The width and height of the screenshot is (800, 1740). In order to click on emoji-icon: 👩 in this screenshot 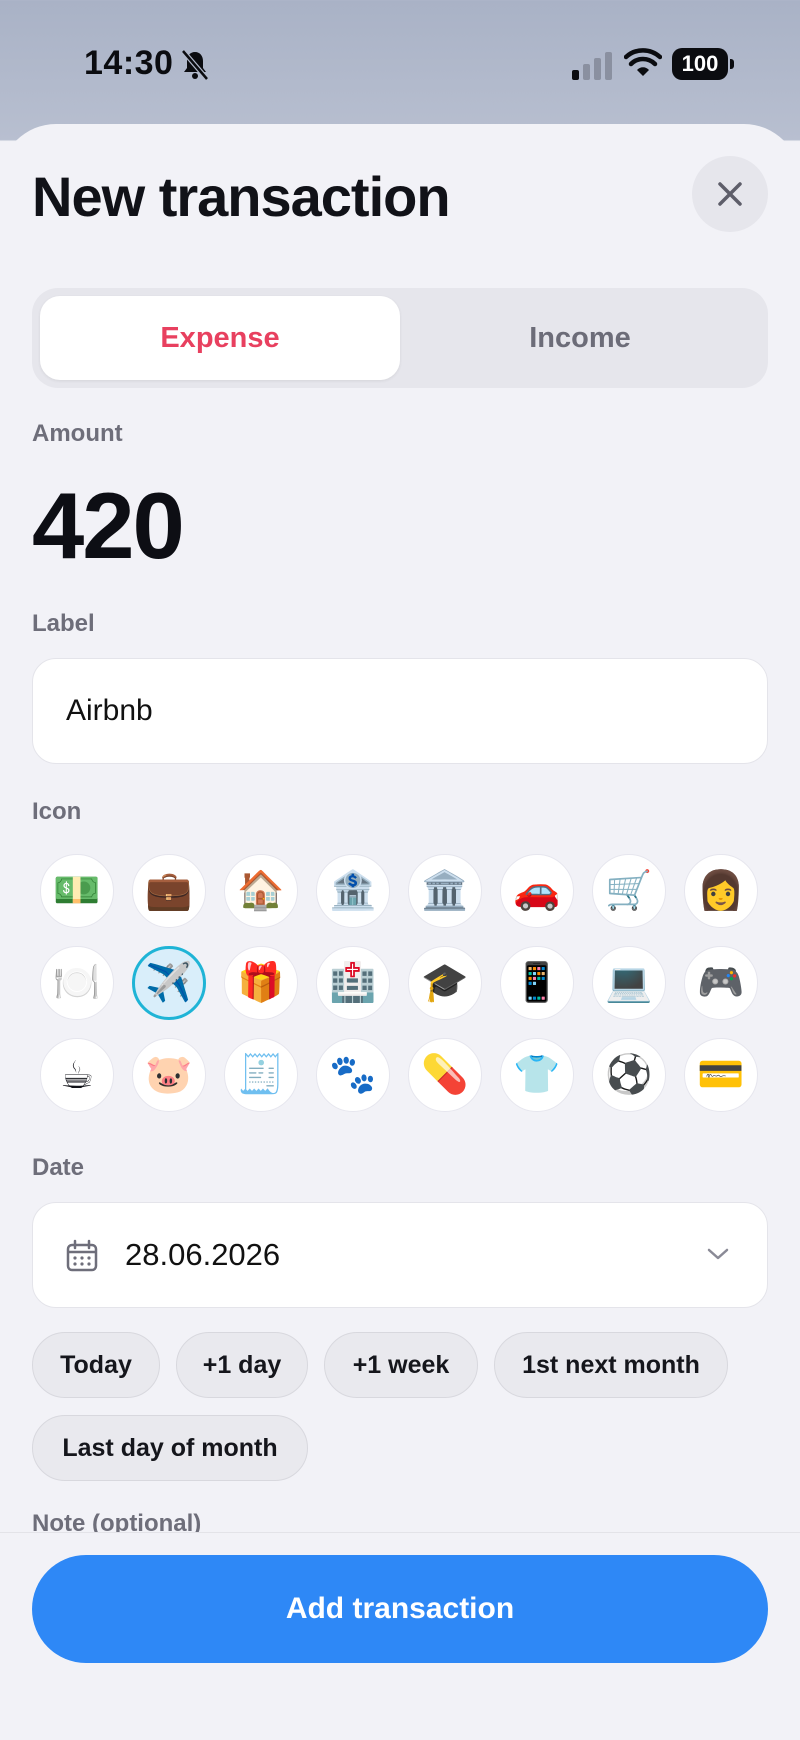, I will do `click(721, 891)`.